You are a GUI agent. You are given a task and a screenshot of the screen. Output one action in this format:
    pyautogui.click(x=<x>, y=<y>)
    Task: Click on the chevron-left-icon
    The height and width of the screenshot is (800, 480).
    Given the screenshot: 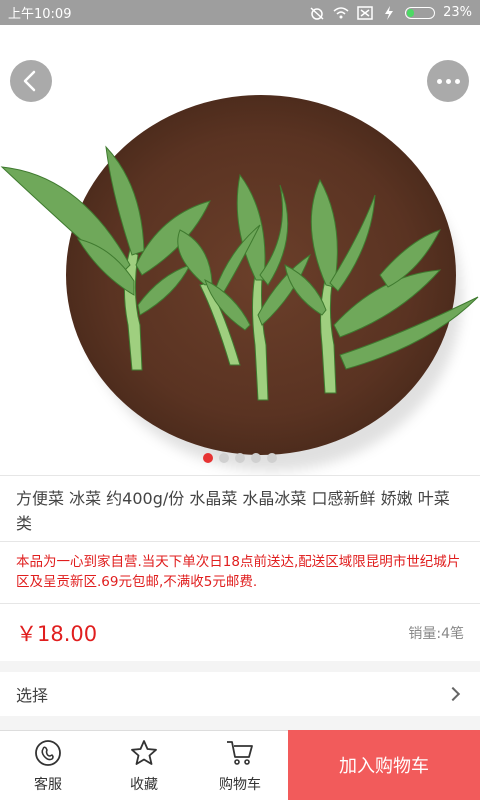 What is the action you would take?
    pyautogui.click(x=29, y=81)
    